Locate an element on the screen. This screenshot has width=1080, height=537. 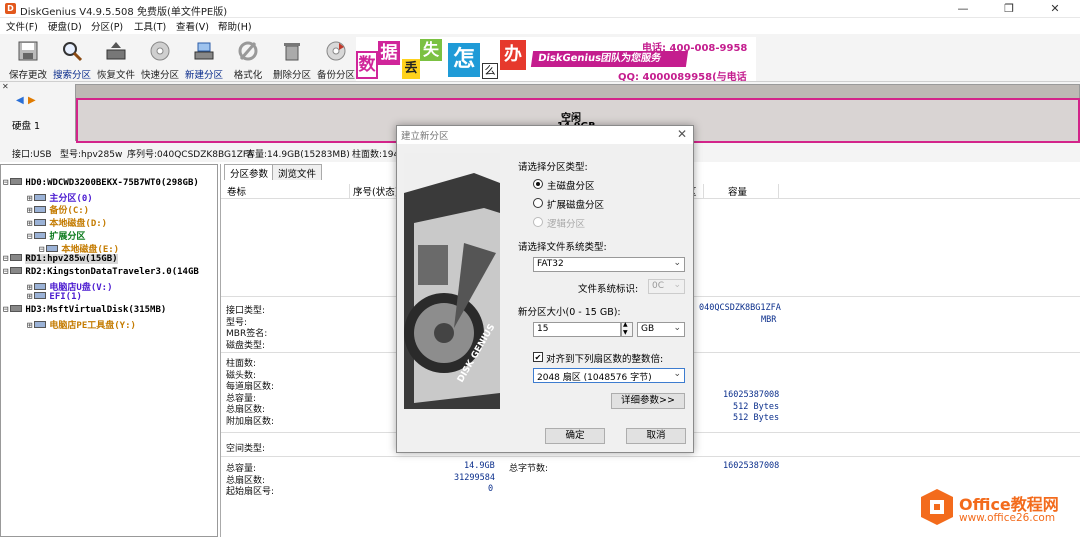
save-changes-button: 保存更改 is located at coordinates (28, 59).